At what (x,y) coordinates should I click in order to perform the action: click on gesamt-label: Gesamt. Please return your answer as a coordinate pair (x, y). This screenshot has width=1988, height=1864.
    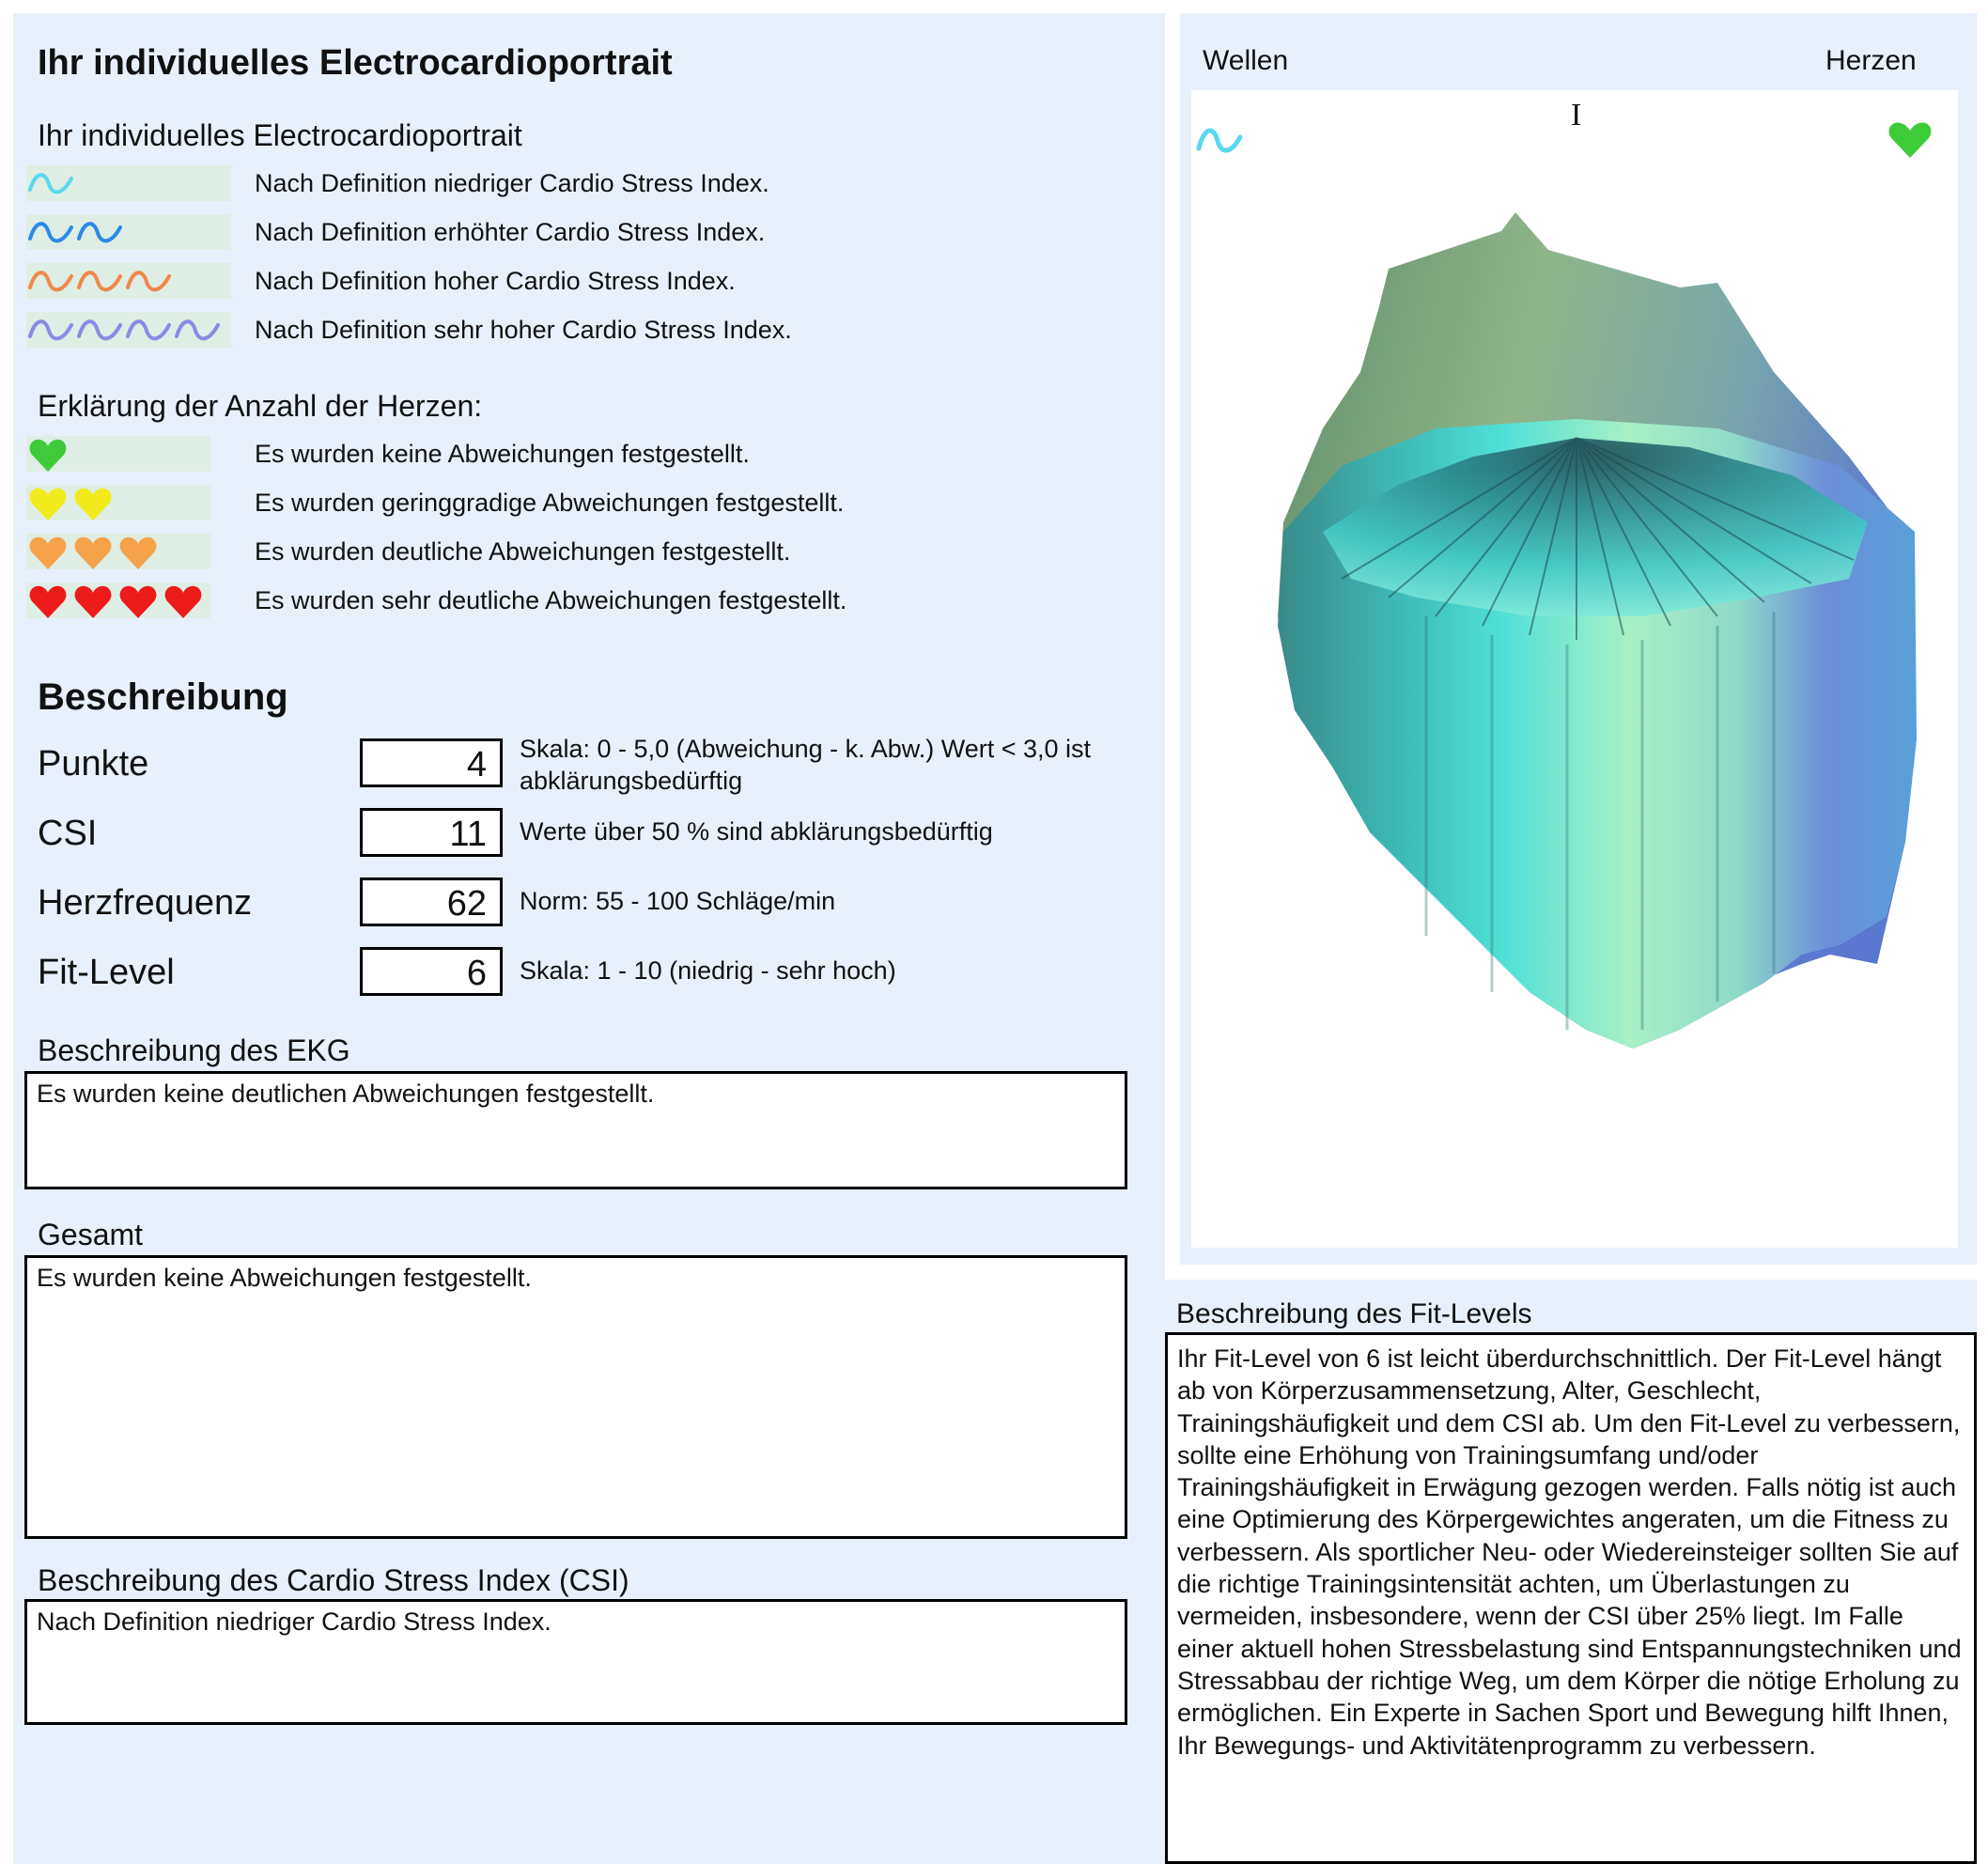
    Looking at the image, I should click on (91, 1234).